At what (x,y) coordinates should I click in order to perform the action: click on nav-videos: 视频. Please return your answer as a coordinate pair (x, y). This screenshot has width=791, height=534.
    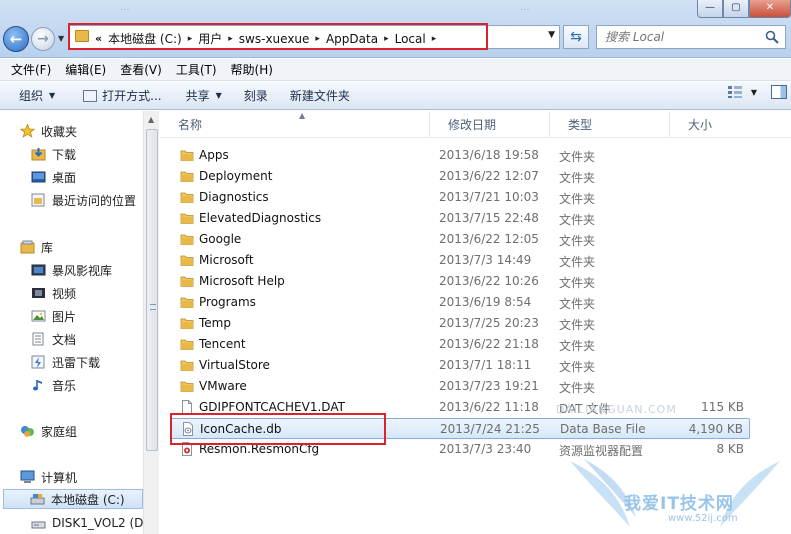
    Looking at the image, I should click on (53, 293).